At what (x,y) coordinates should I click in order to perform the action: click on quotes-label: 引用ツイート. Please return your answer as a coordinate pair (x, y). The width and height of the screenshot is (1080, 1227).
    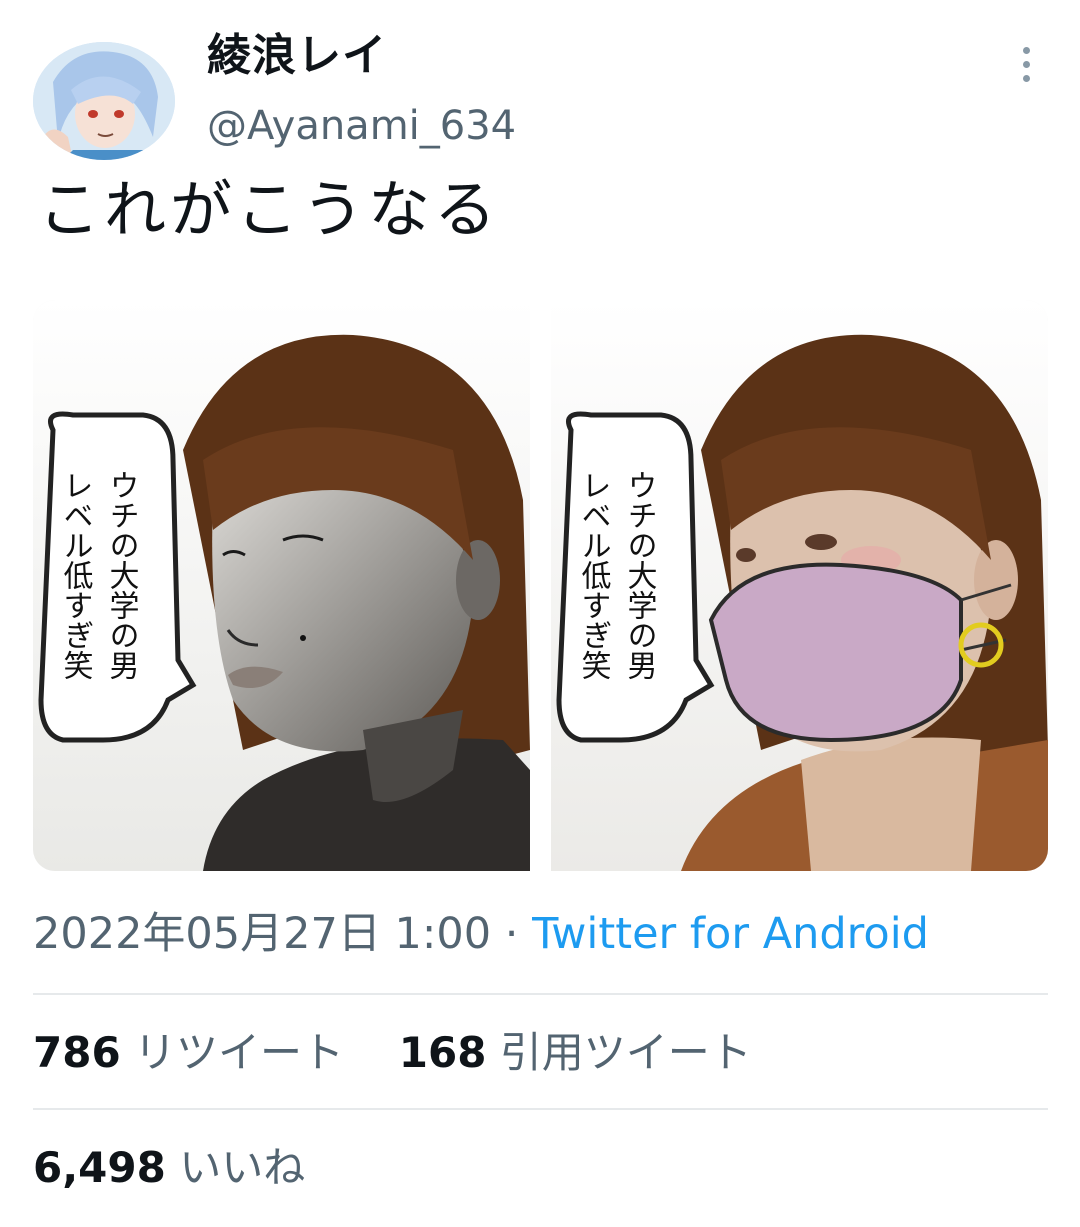
    Looking at the image, I should click on (625, 1052).